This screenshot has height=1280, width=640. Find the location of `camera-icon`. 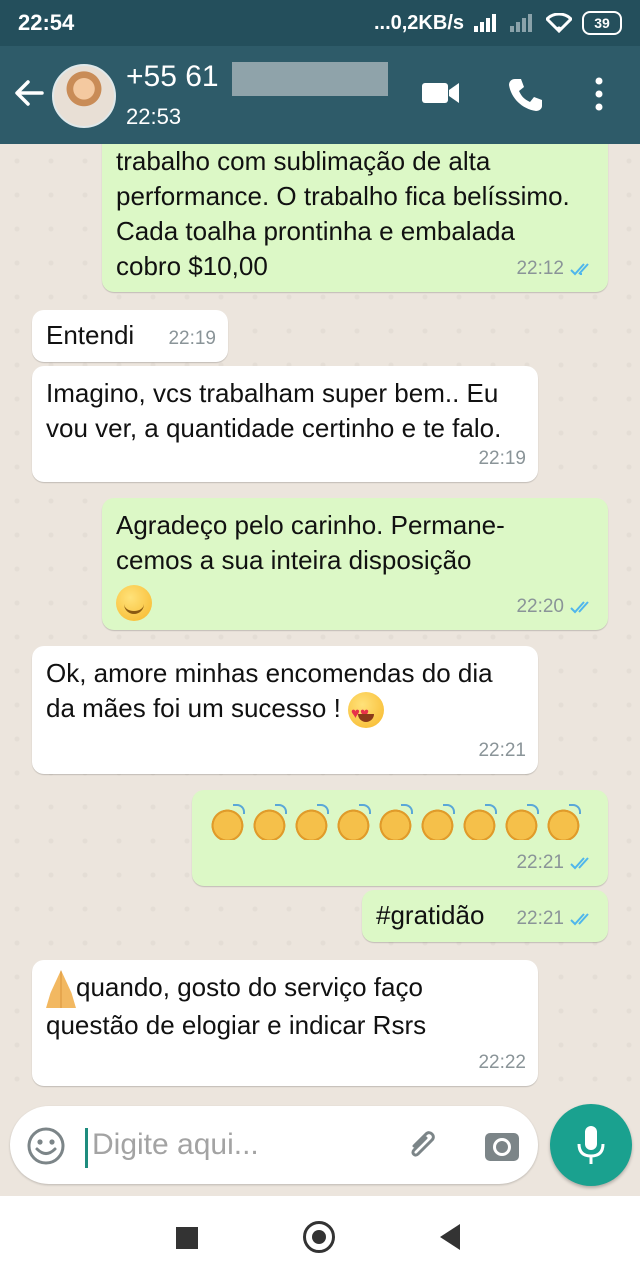

camera-icon is located at coordinates (502, 1146).